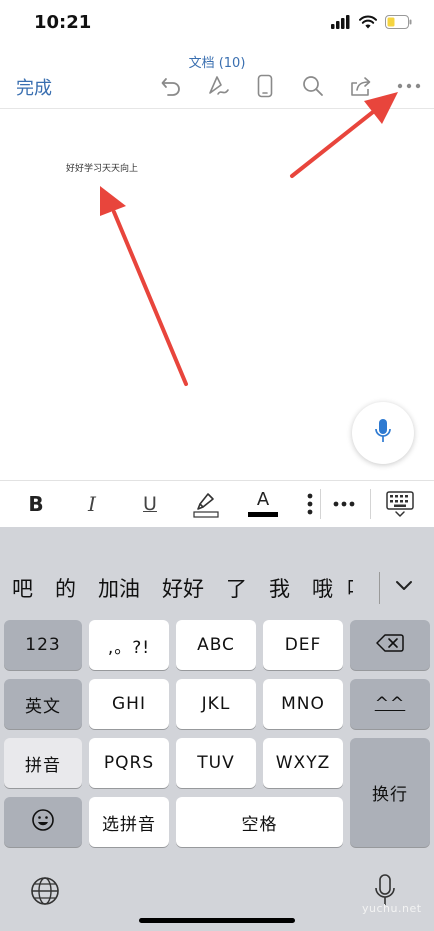 The height and width of the screenshot is (931, 434). I want to click on return-key: 换行, so click(390, 792).